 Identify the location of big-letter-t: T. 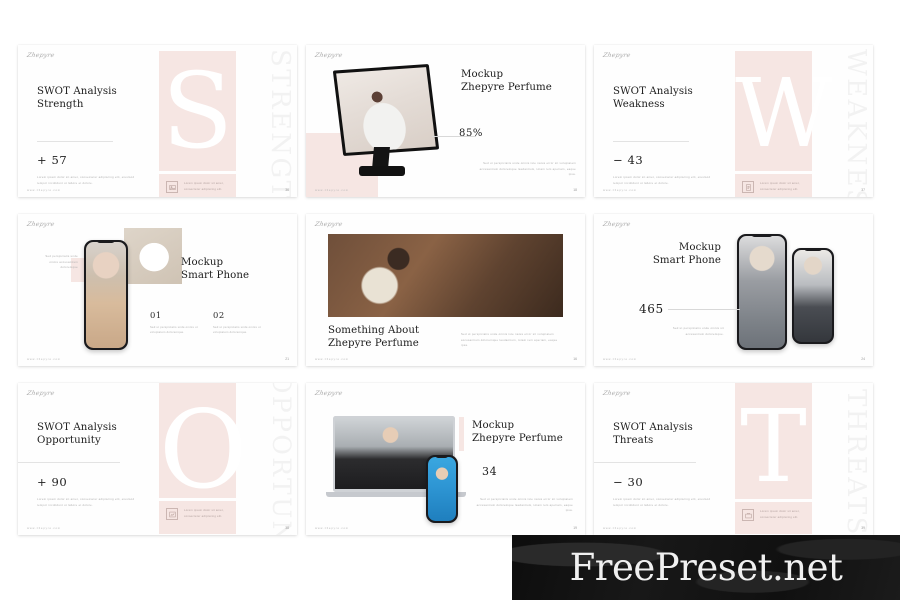
(773, 446).